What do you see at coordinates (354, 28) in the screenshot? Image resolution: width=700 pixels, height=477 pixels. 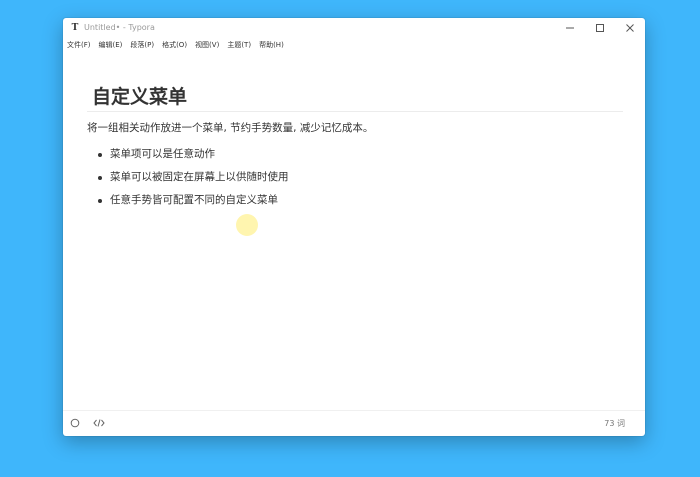 I see `title-bar: T Untitled• - Typora` at bounding box center [354, 28].